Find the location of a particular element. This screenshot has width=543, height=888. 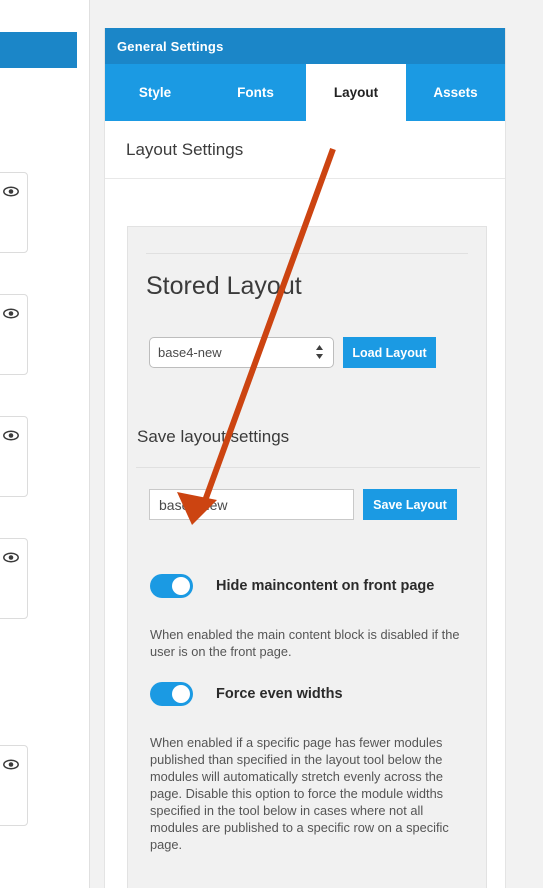

tab-bar: Style Fonts Layout Assets is located at coordinates (305, 92).